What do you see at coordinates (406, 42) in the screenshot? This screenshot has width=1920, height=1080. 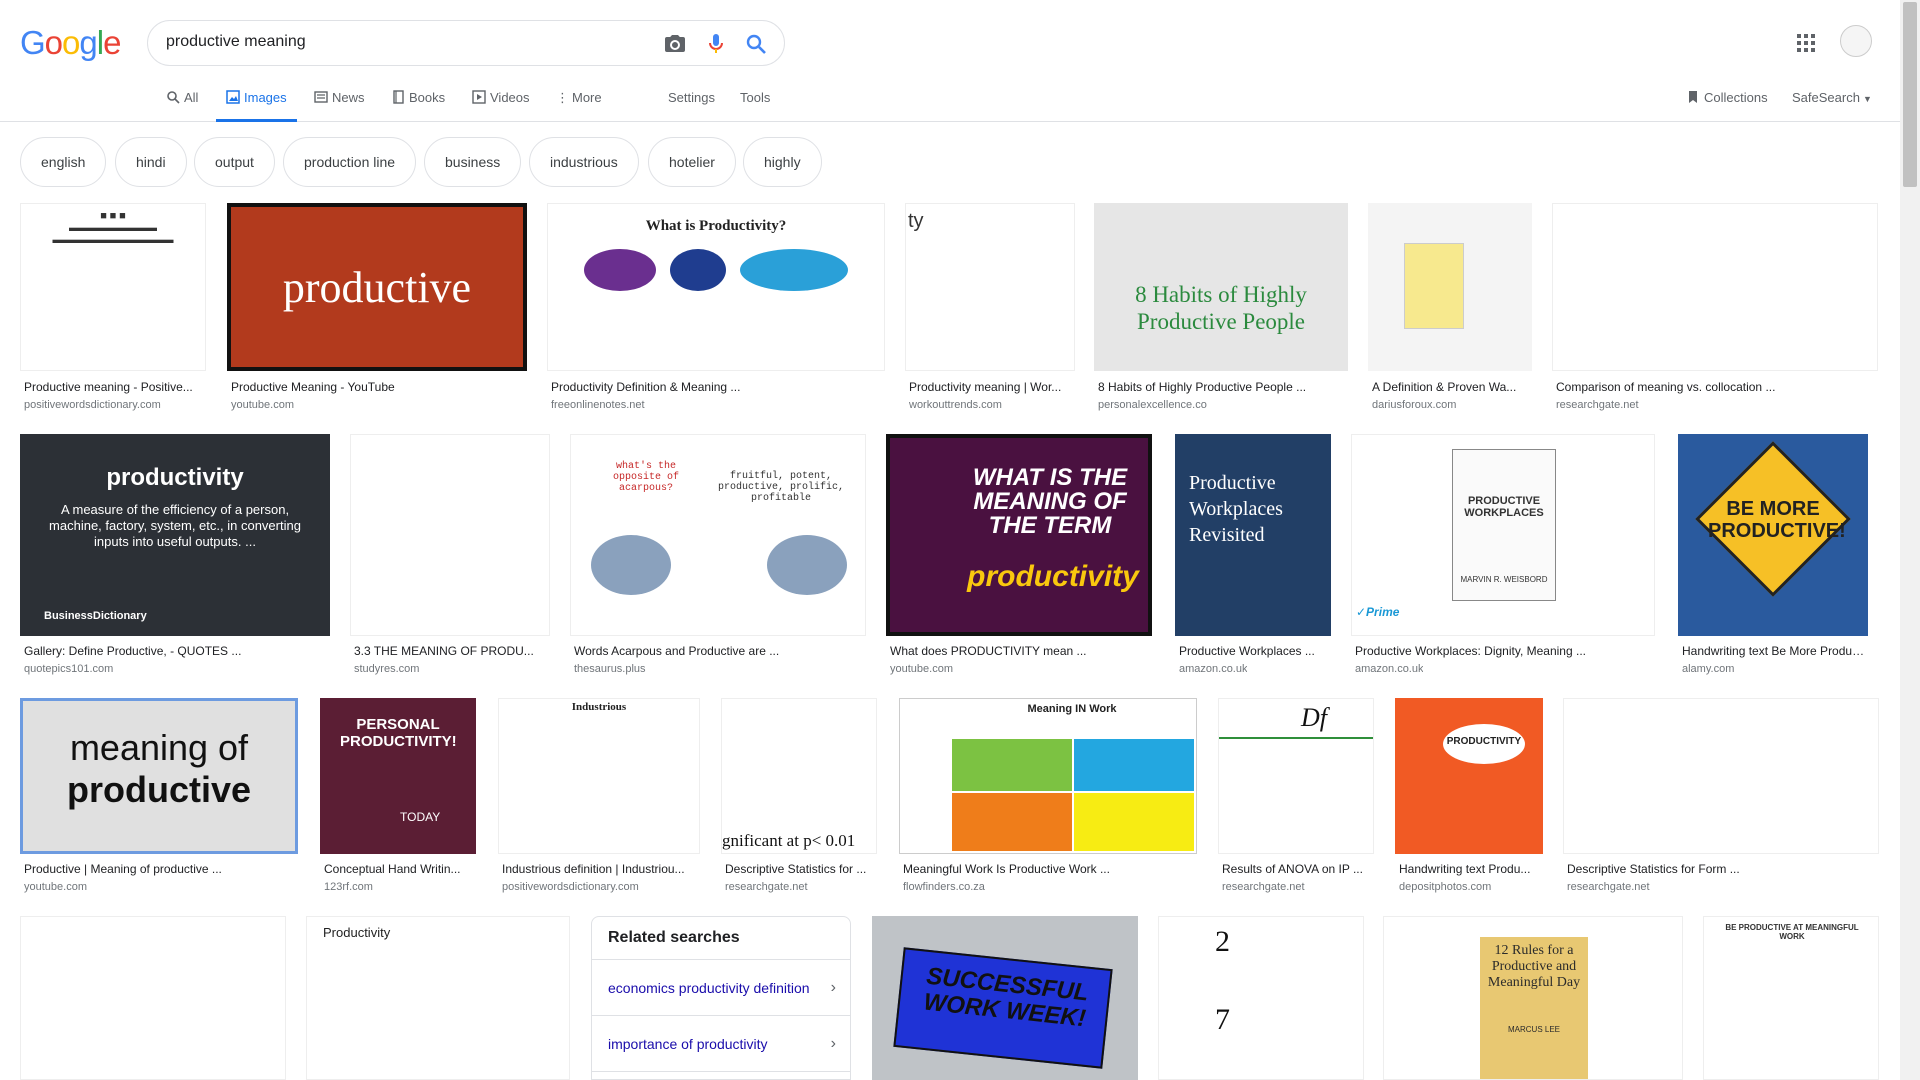 I see `search-input` at bounding box center [406, 42].